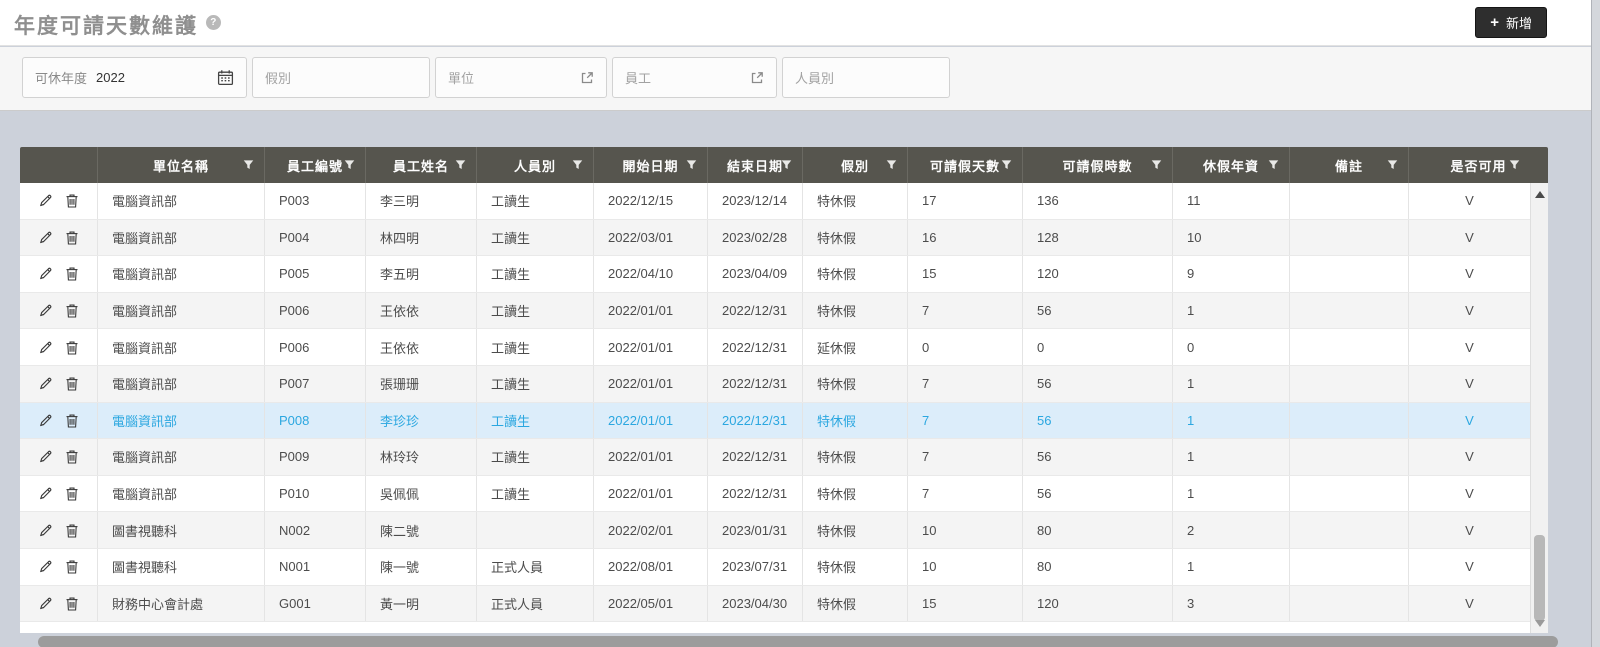 The image size is (1600, 647). What do you see at coordinates (213, 22) in the screenshot?
I see `help-icon: ?` at bounding box center [213, 22].